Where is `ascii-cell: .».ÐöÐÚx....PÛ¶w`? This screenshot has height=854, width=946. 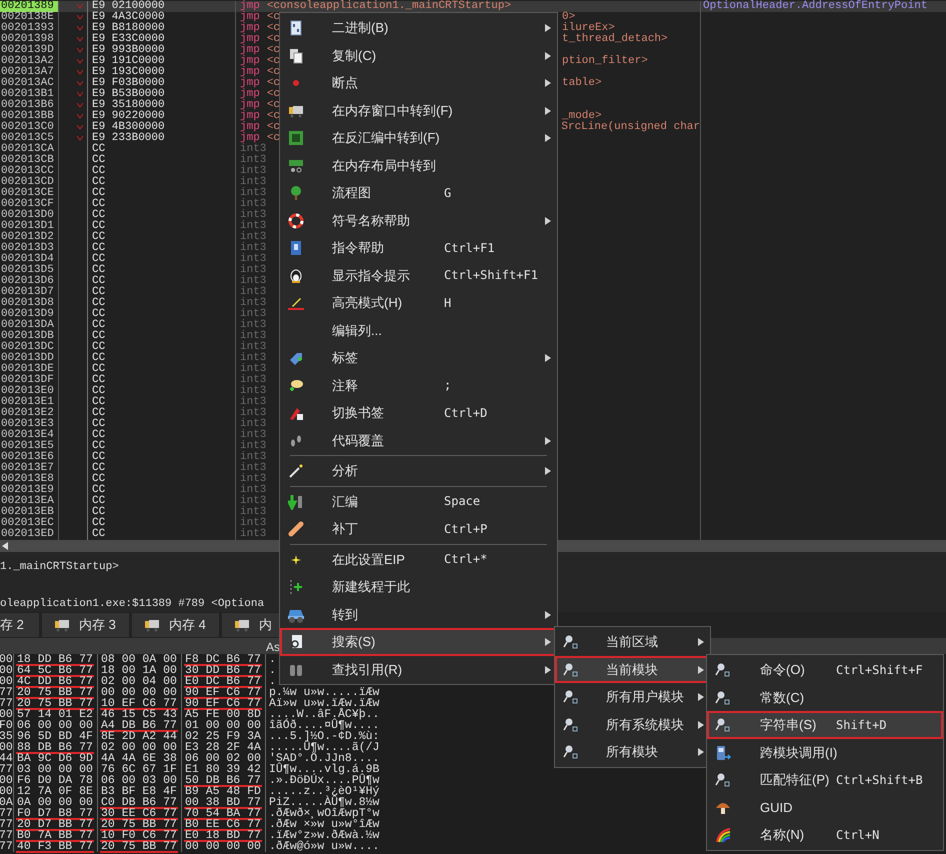
ascii-cell: .».ÐöÐÚx....PÛ¶w is located at coordinates (324, 780).